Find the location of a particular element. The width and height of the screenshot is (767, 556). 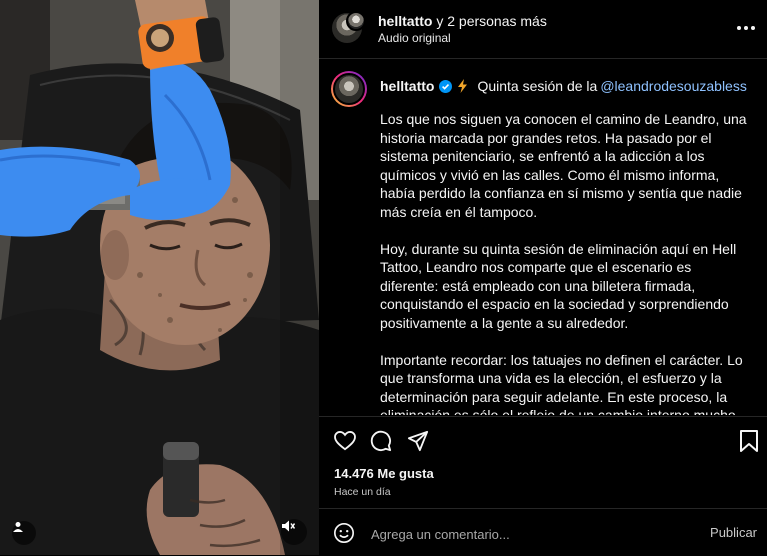

save-button is located at coordinates (749, 441).